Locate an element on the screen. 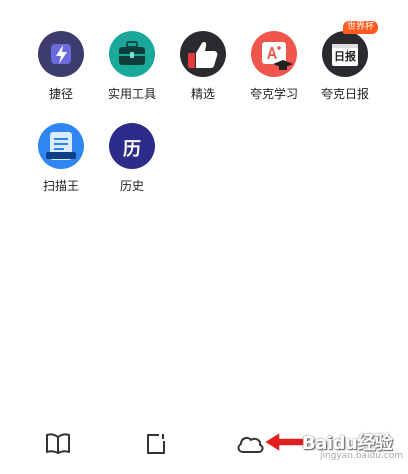  app-label: 历史 is located at coordinates (131, 186).